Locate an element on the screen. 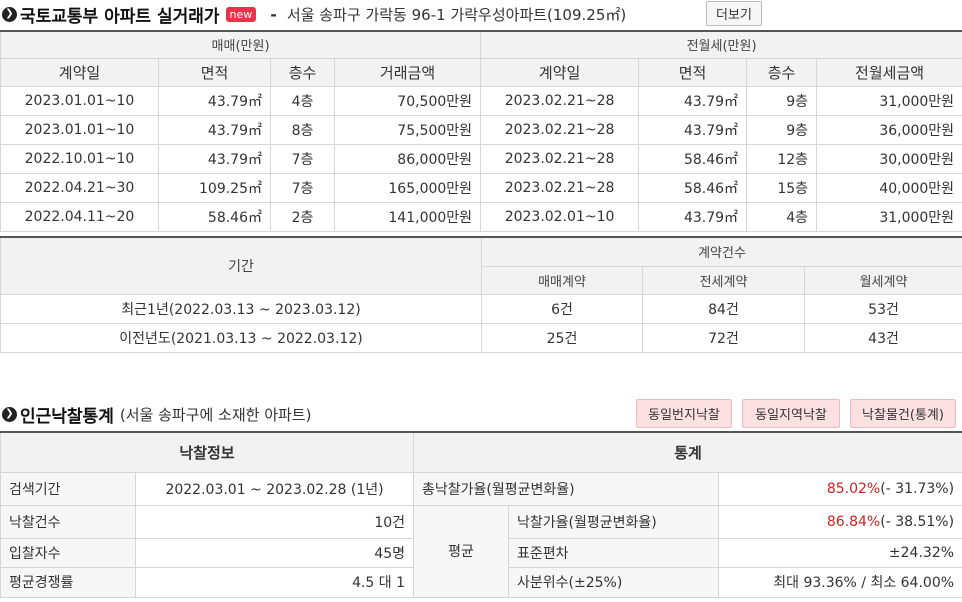 The width and height of the screenshot is (962, 602). more-button: 더보기 is located at coordinates (734, 13).